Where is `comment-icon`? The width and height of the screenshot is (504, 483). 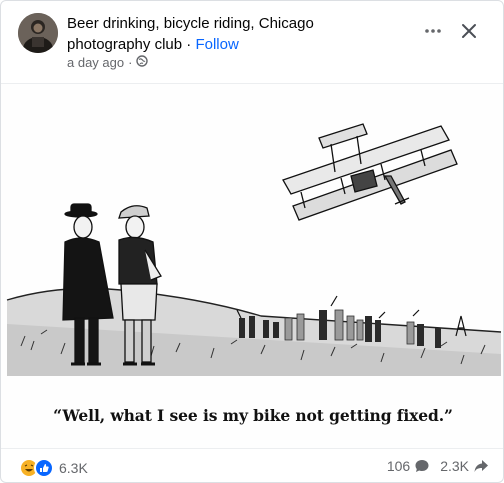 comment-icon is located at coordinates (422, 466).